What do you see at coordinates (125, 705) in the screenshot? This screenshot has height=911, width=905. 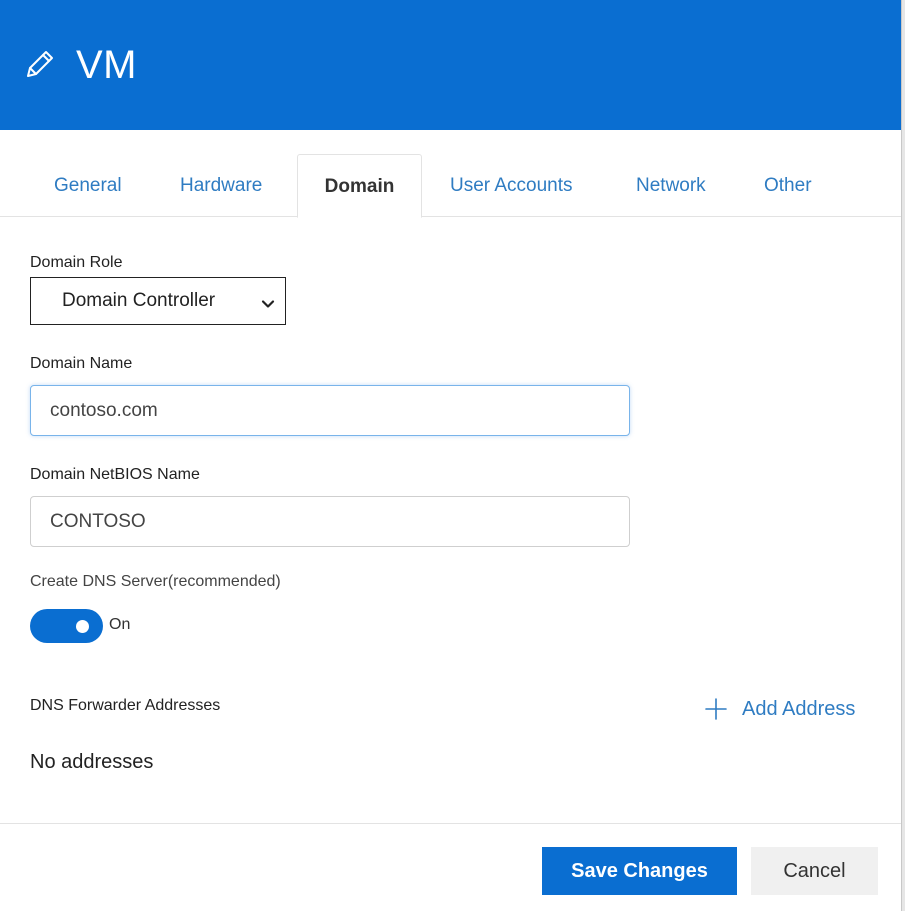 I see `dns-forwarder-label: DNS Forwarder Addresses` at bounding box center [125, 705].